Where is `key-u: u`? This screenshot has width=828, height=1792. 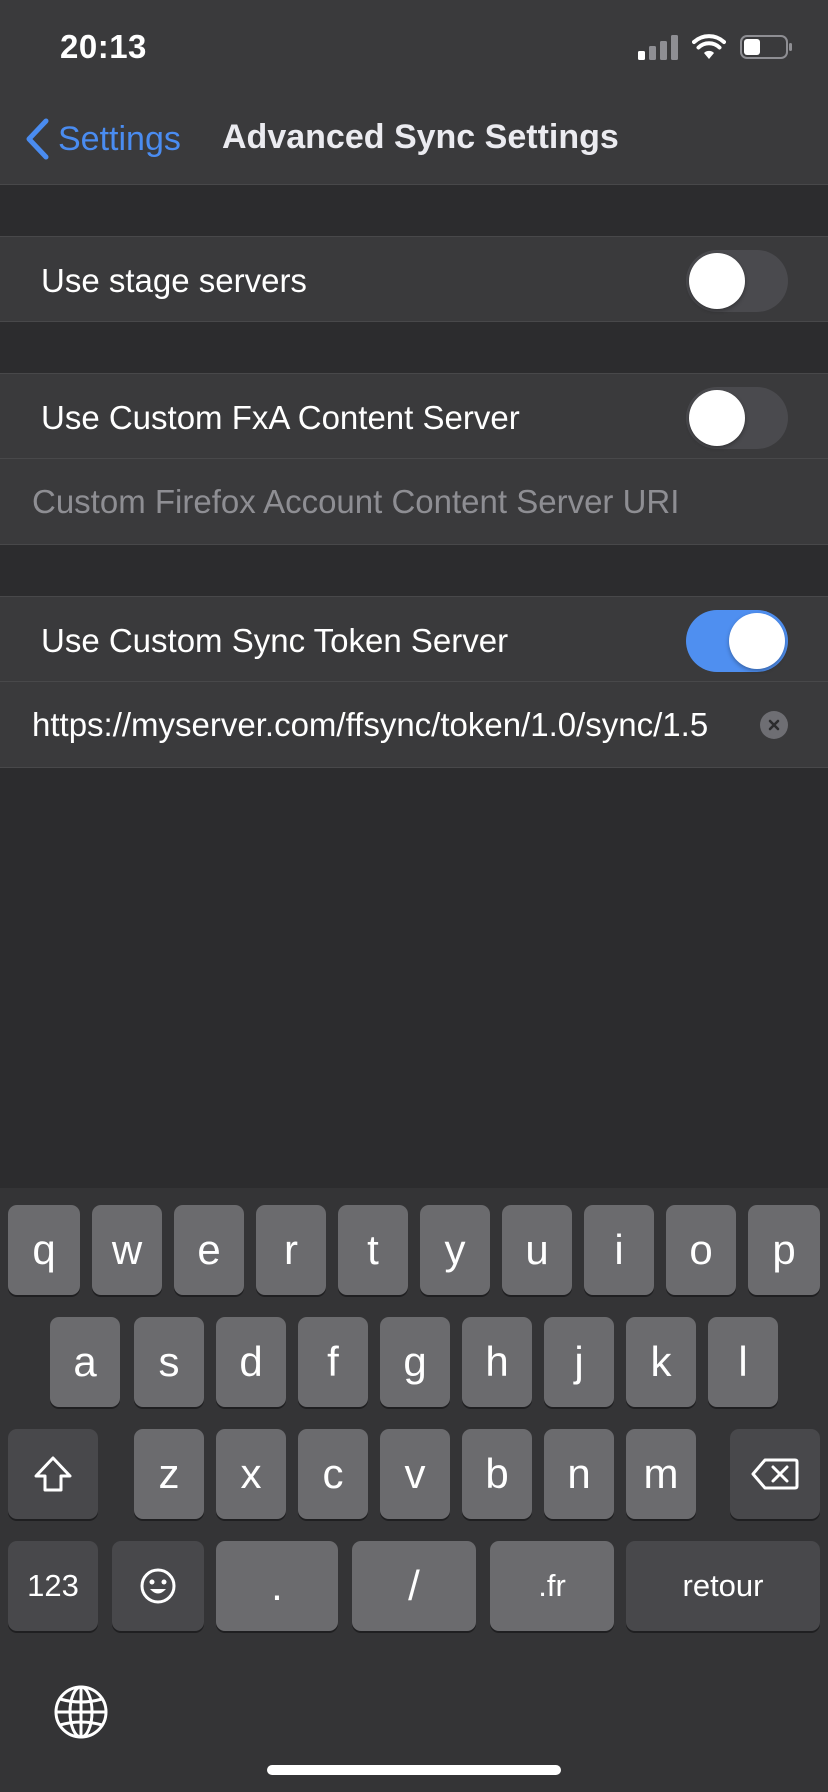 key-u: u is located at coordinates (537, 1250).